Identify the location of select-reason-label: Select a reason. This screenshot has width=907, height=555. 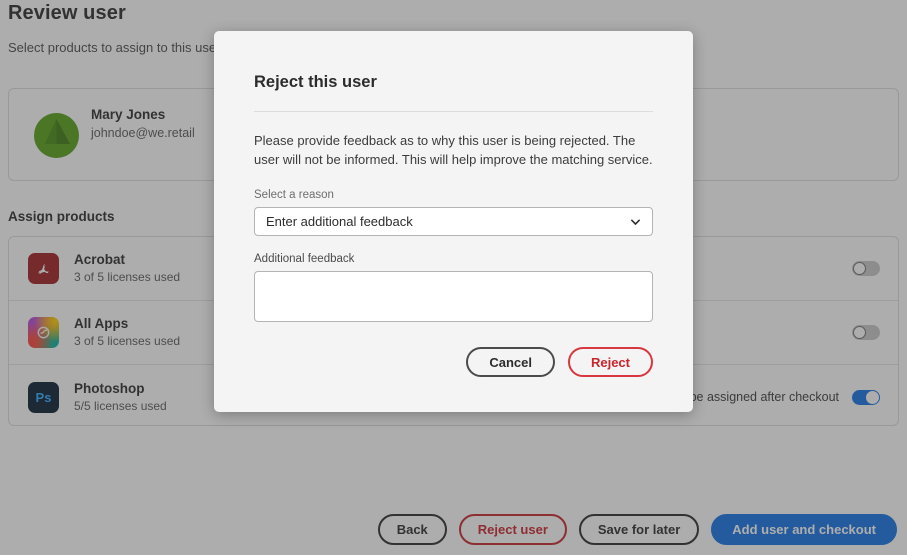
(294, 195).